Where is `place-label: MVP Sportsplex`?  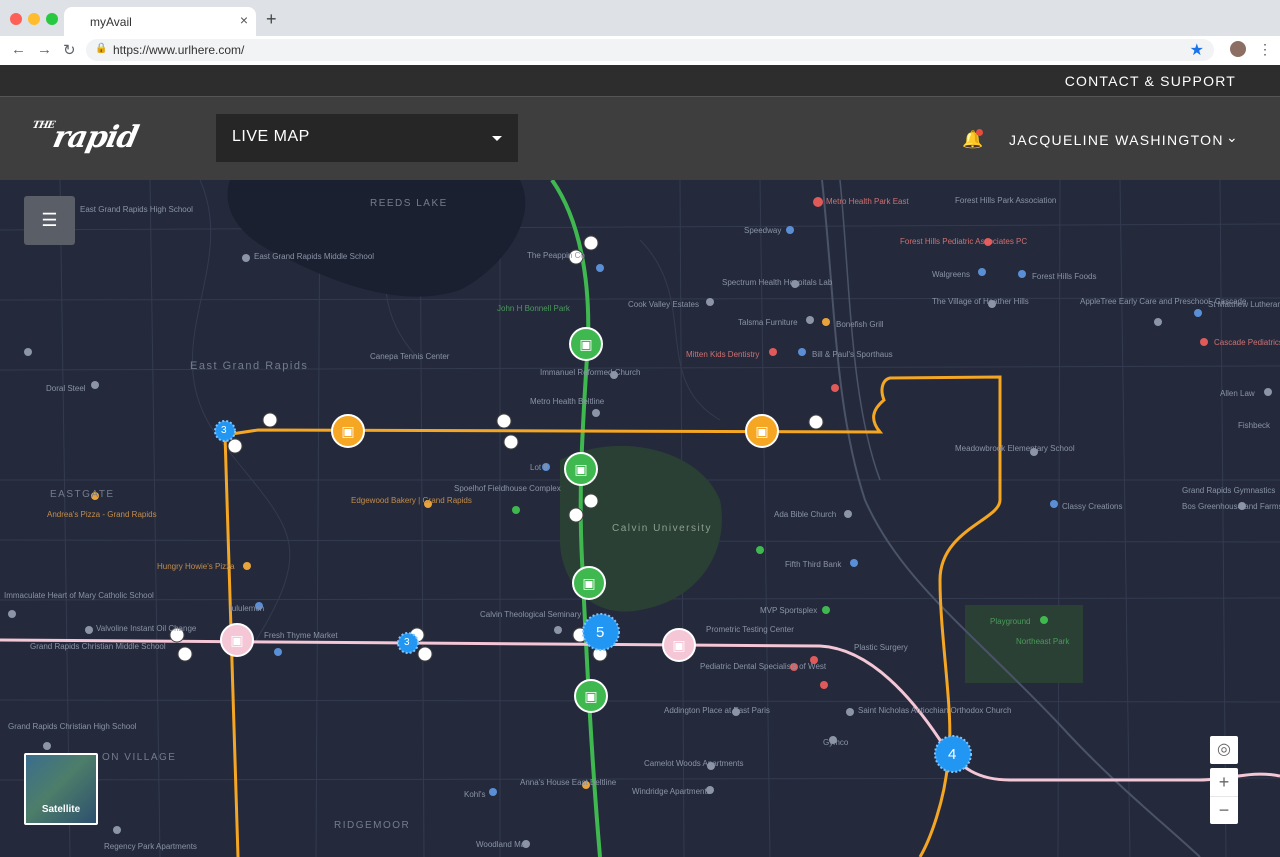 place-label: MVP Sportsplex is located at coordinates (788, 610).